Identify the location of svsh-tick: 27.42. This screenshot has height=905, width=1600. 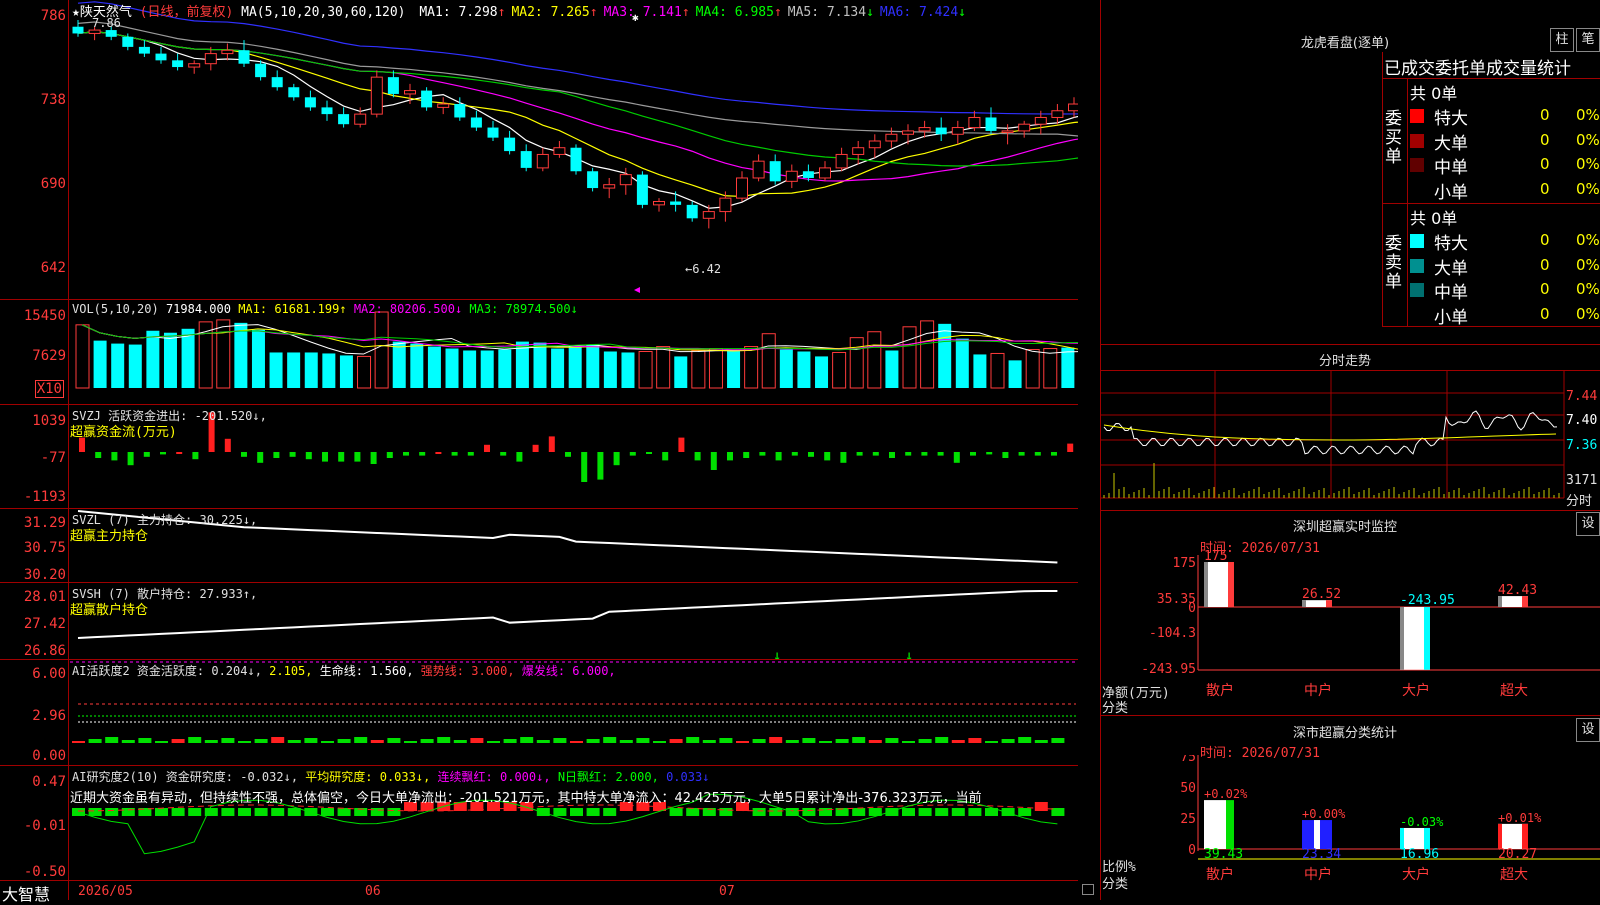
(44, 624).